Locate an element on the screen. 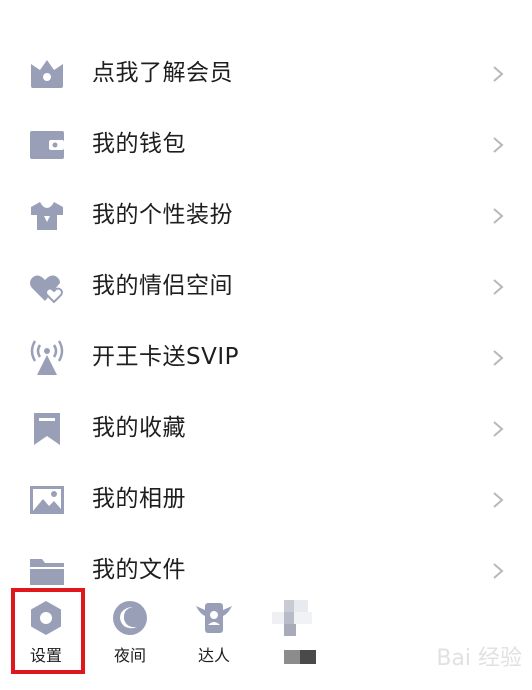 The image size is (532, 690). menu-item-label: 我的个性装扮 is located at coordinates (162, 215).